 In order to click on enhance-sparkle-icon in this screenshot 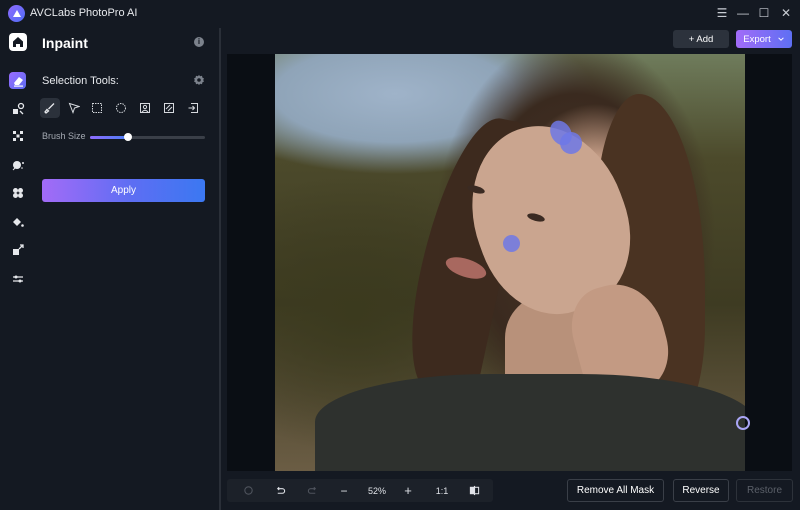, I will do `click(18, 166)`.